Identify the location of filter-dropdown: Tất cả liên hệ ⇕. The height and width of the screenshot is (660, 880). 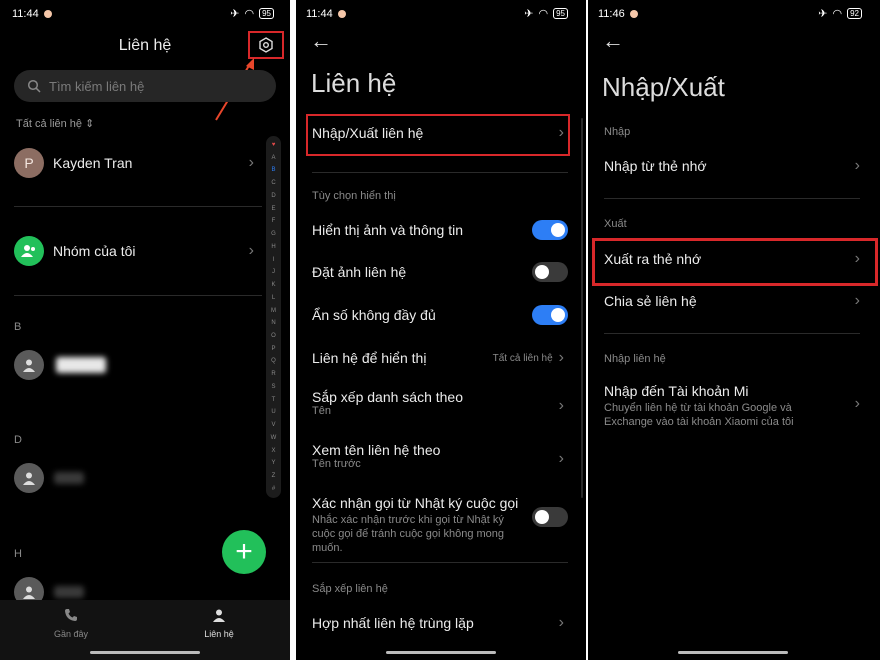
(55, 123).